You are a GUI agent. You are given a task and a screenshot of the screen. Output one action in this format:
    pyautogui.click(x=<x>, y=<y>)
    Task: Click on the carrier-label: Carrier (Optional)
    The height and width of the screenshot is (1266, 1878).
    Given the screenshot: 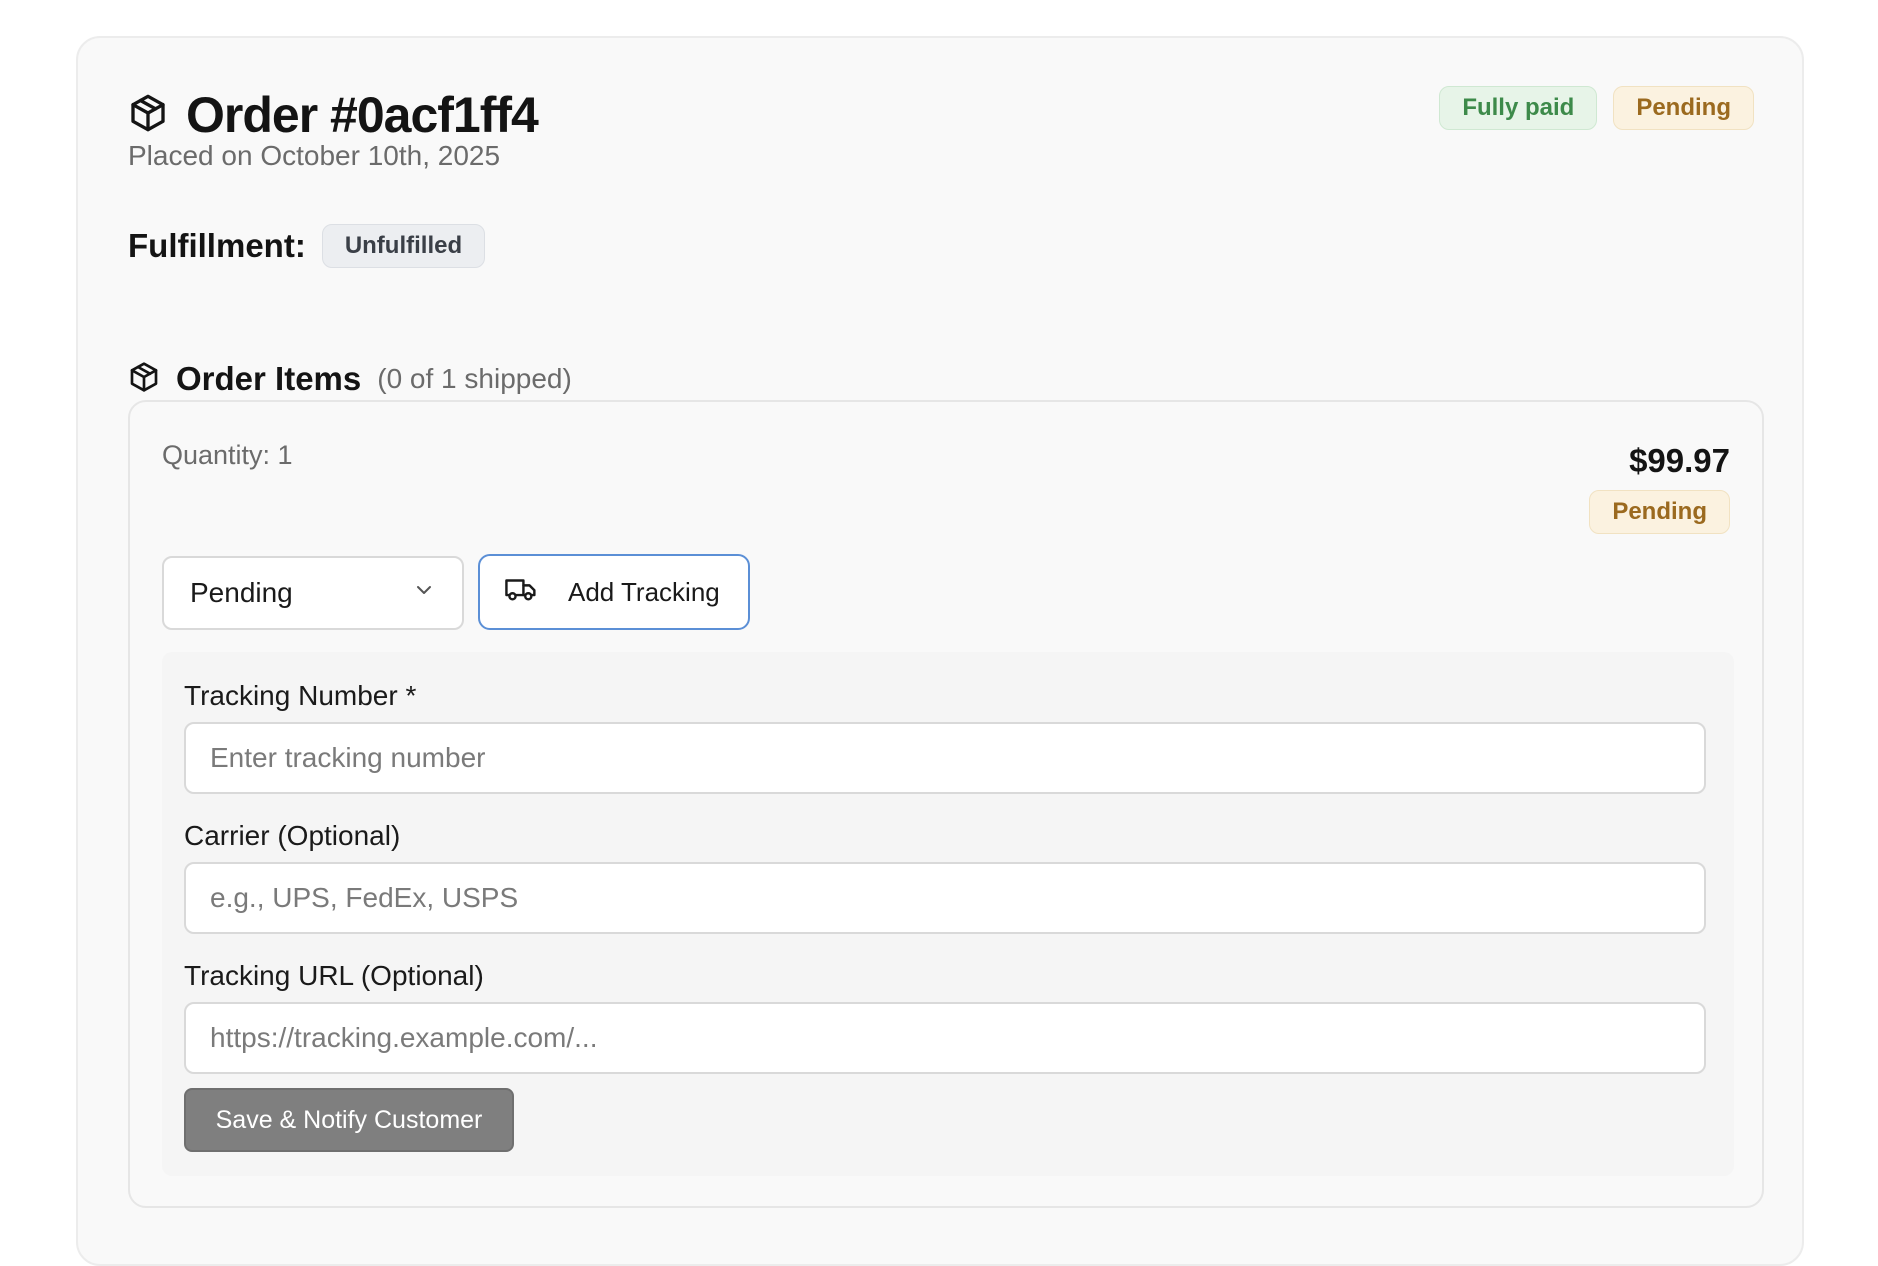 What is the action you would take?
    pyautogui.click(x=292, y=835)
    